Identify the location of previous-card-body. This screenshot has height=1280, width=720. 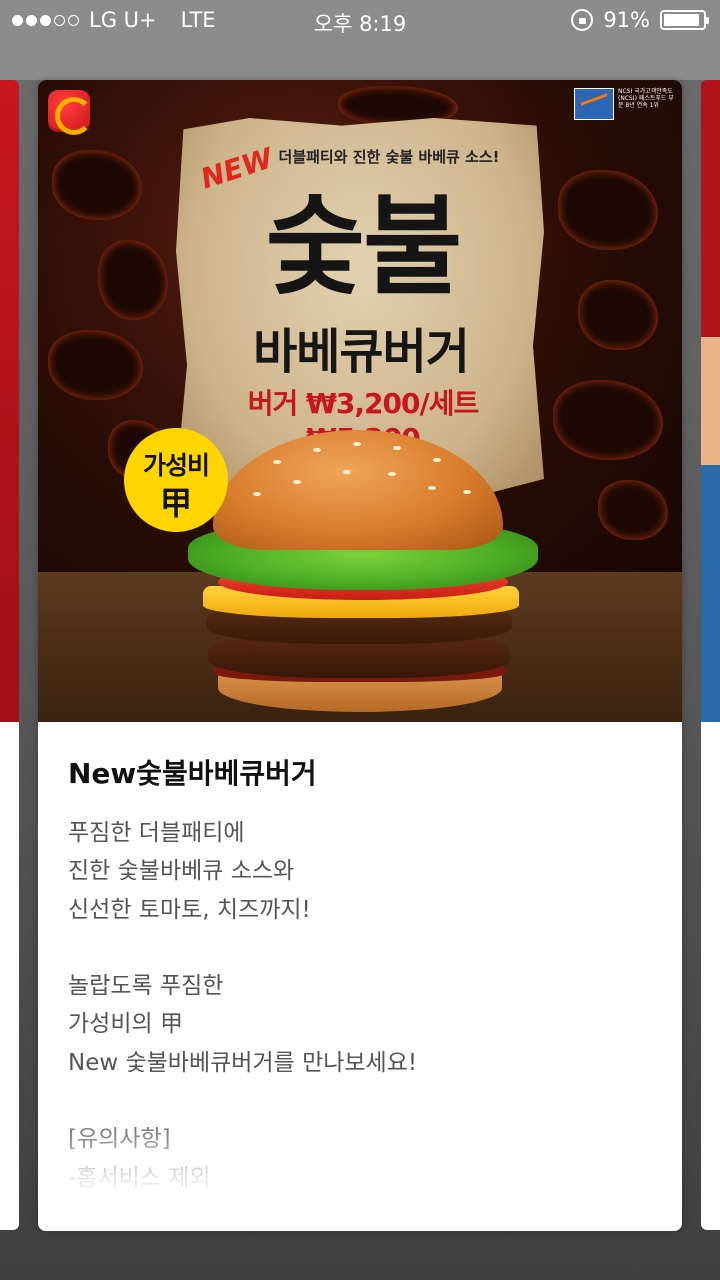
(9, 976).